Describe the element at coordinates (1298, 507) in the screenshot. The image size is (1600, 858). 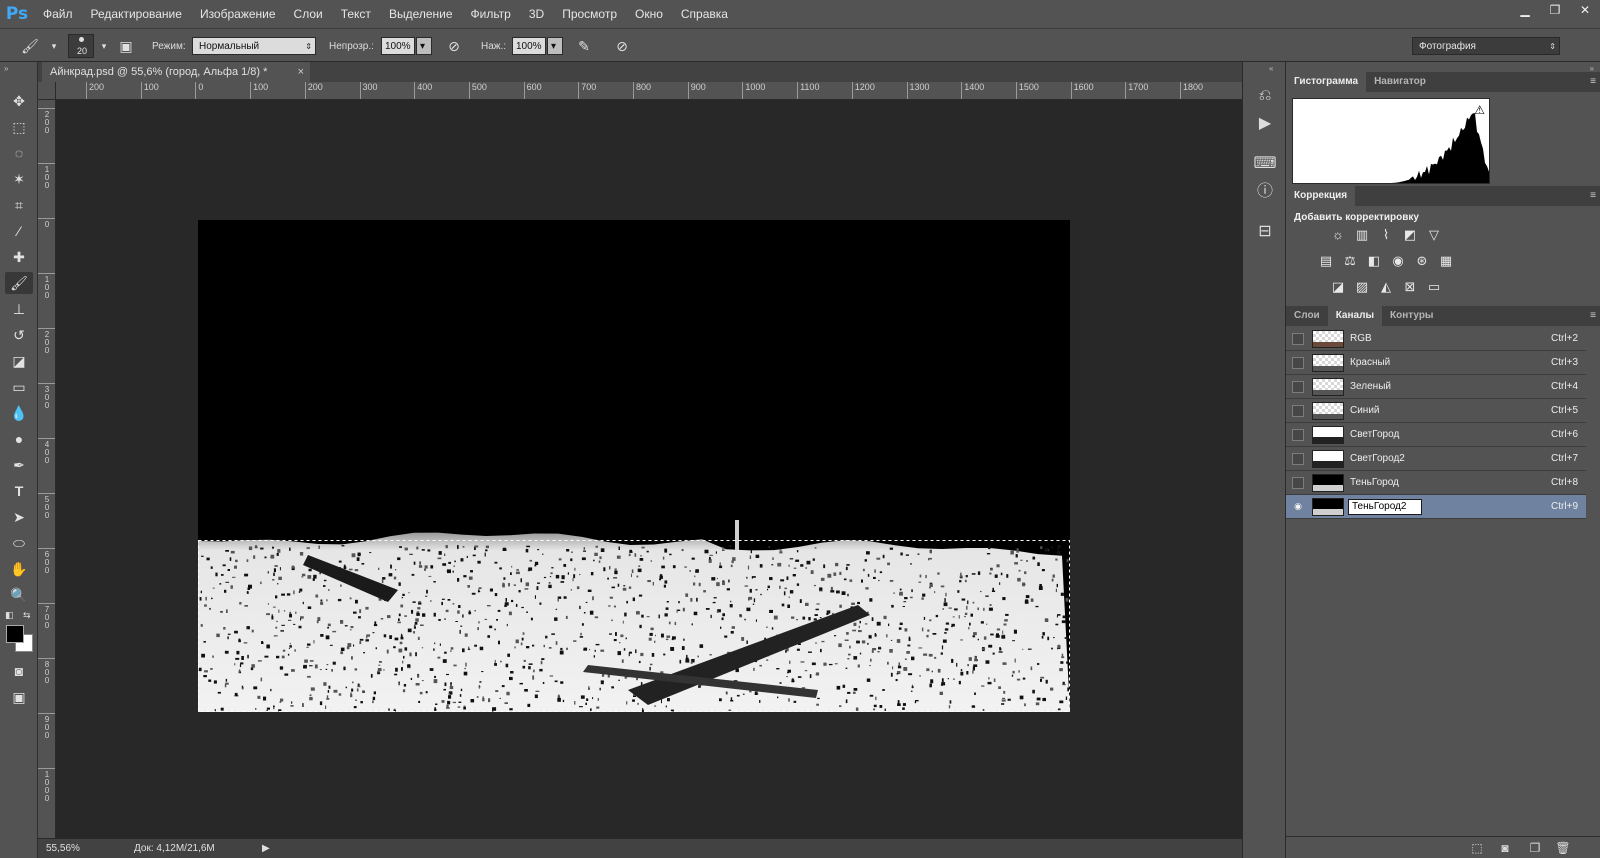
I see `visibility-eye-icon: ◉` at that location.